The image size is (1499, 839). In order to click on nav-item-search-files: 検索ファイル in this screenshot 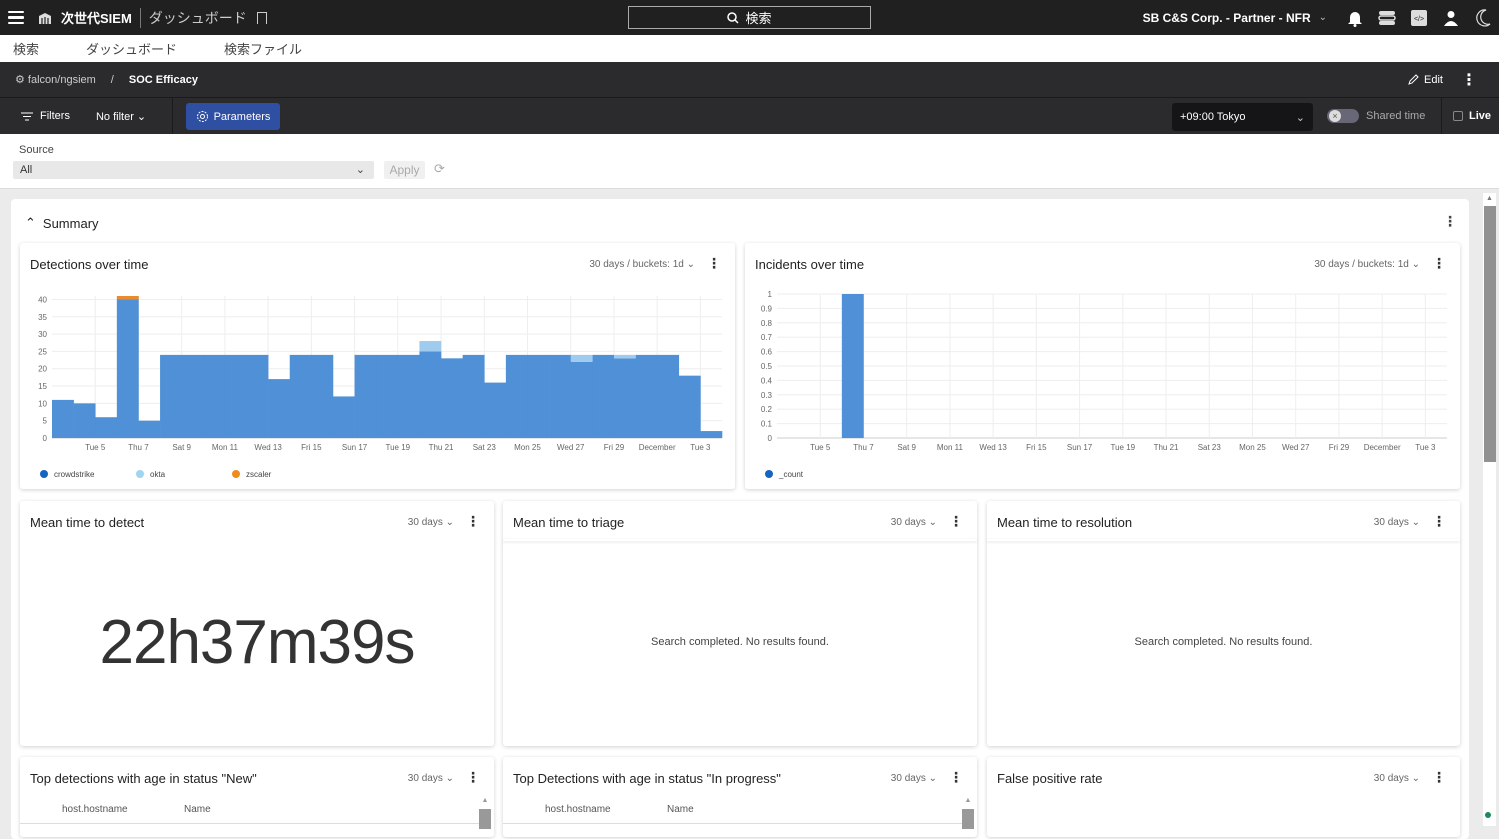, I will do `click(263, 48)`.